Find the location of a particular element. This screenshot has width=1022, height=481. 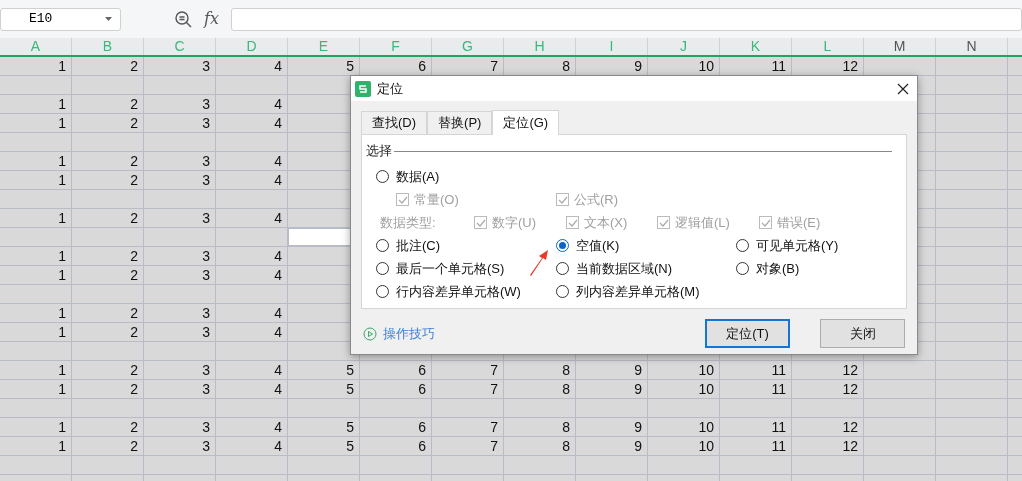

close-icon is located at coordinates (903, 88).